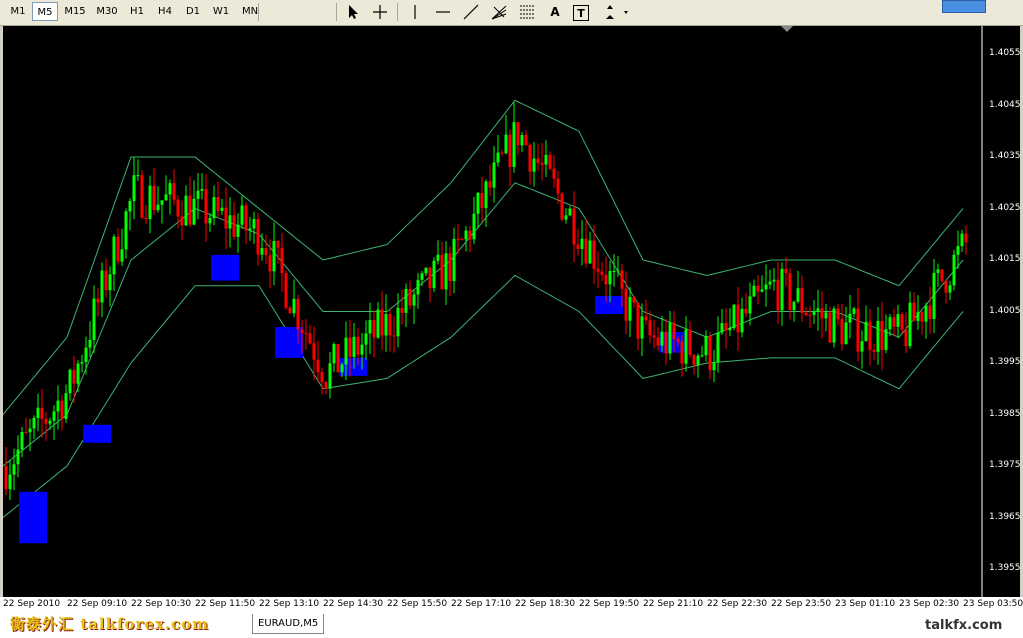 The height and width of the screenshot is (638, 1023). Describe the element at coordinates (499, 12) in the screenshot. I see `fibonacci-fan-icon` at that location.